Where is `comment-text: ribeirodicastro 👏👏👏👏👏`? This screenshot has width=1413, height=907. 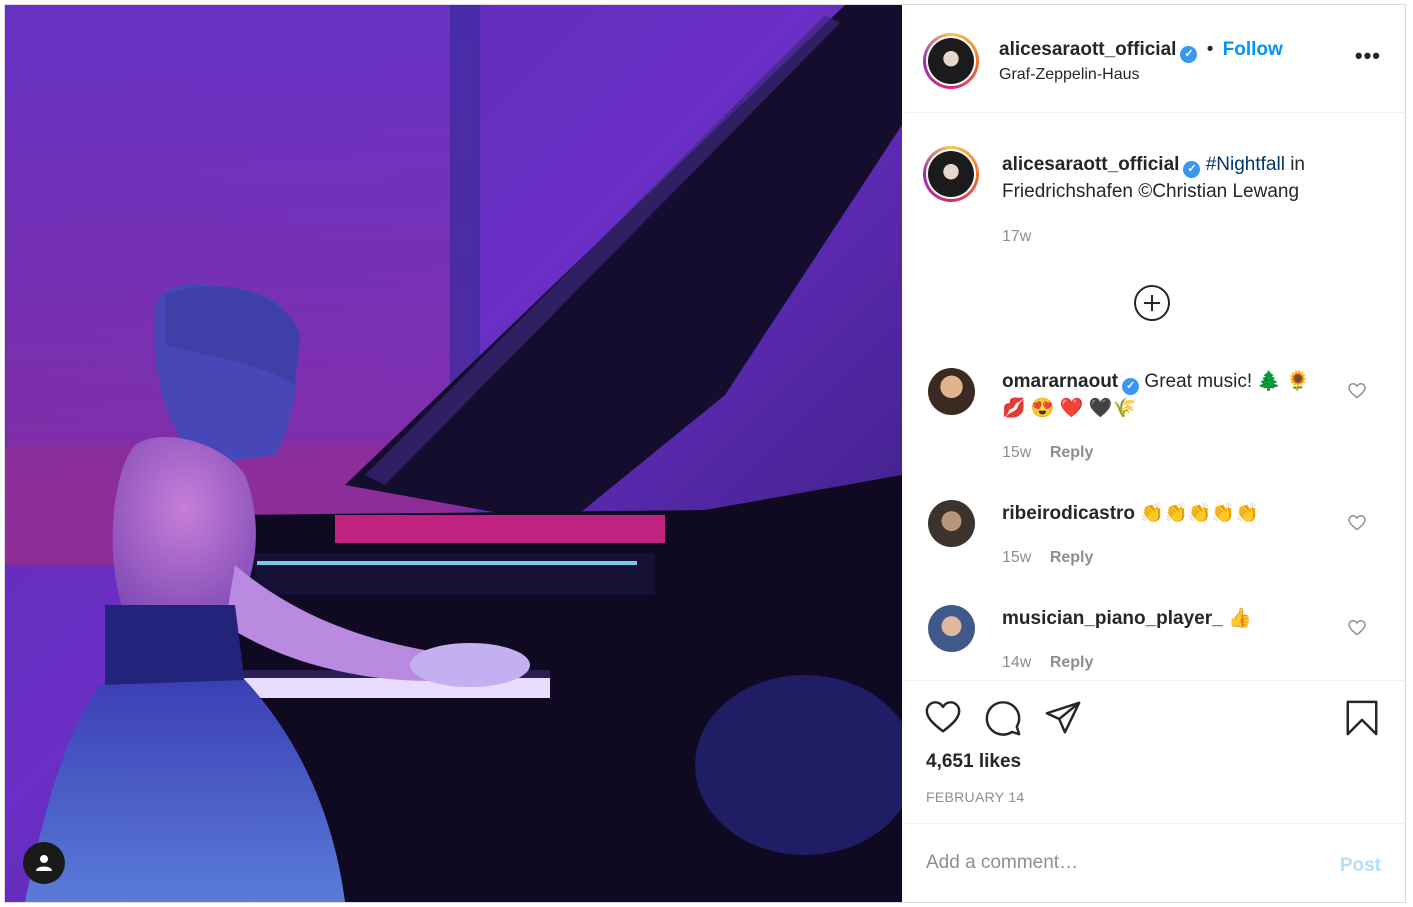
comment-text: ribeirodicastro 👏👏👏👏👏 is located at coordinates (1167, 513).